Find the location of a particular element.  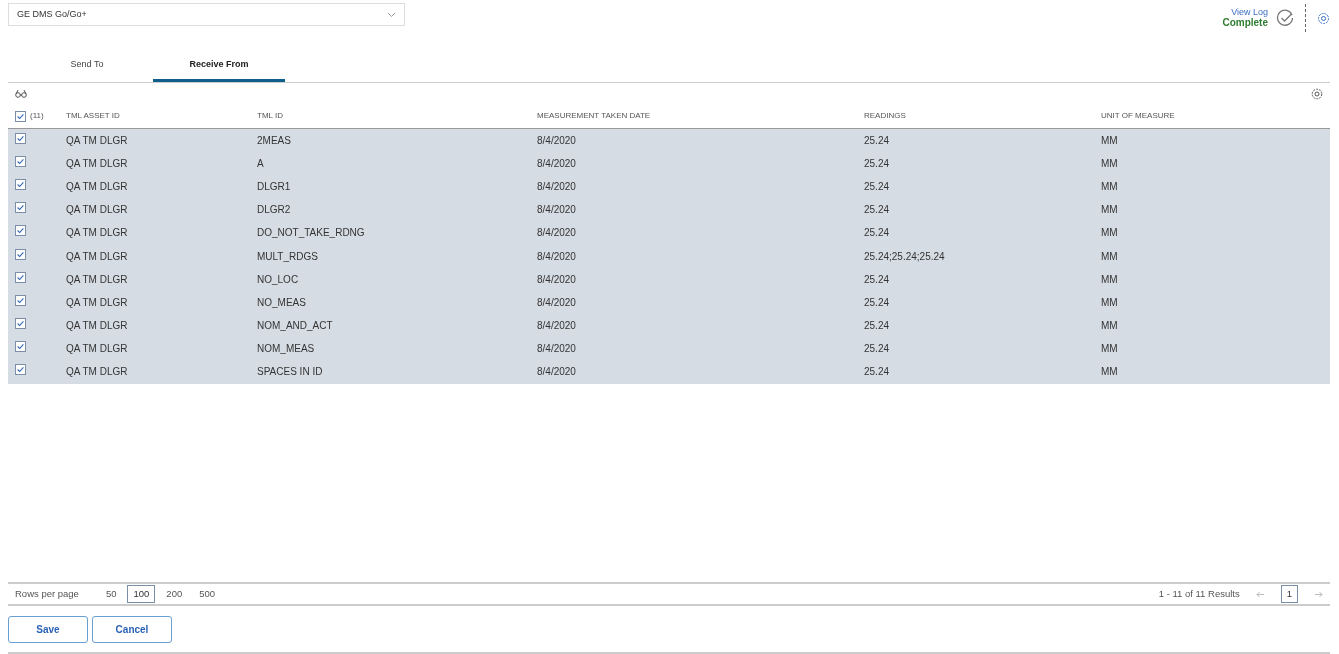

status-text: Complete is located at coordinates (1245, 23).